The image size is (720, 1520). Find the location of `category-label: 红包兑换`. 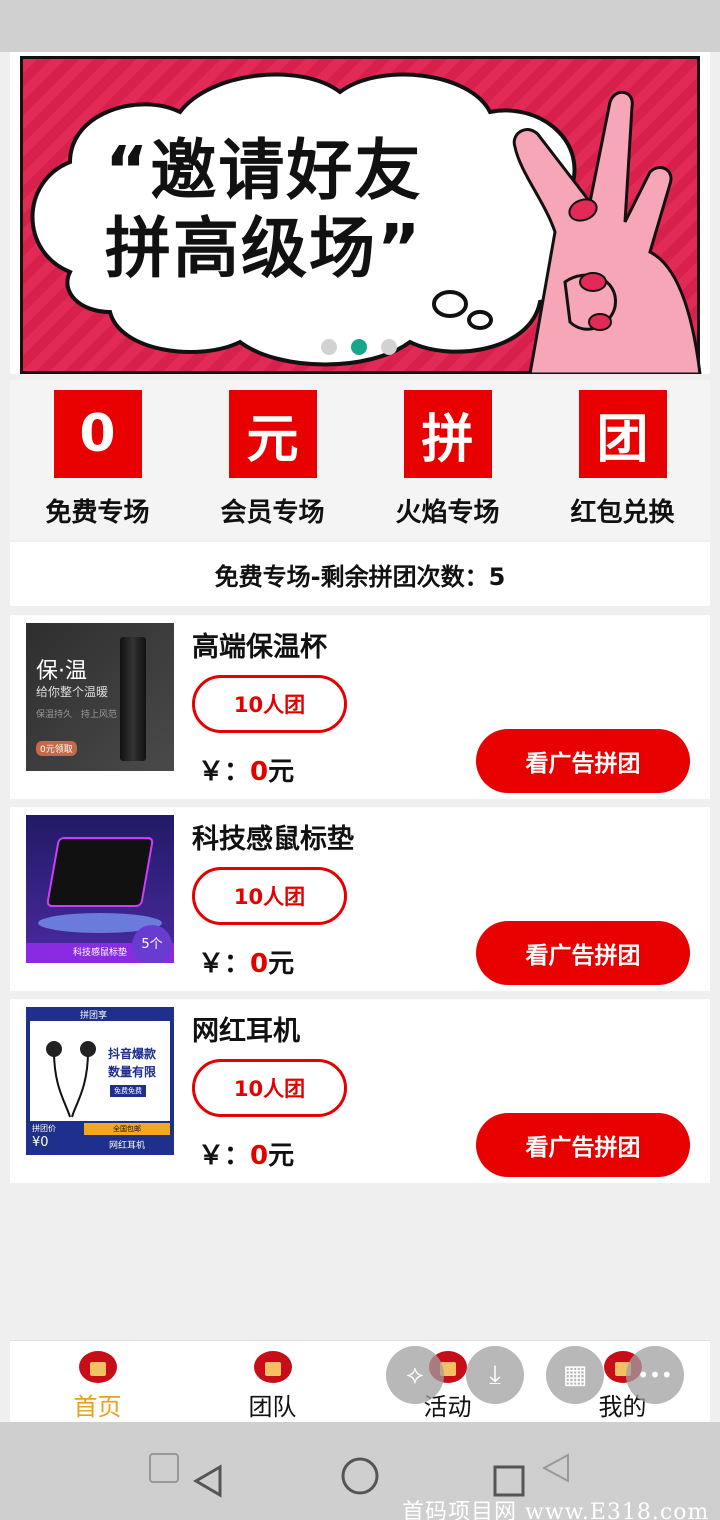

category-label: 红包兑换 is located at coordinates (622, 513).